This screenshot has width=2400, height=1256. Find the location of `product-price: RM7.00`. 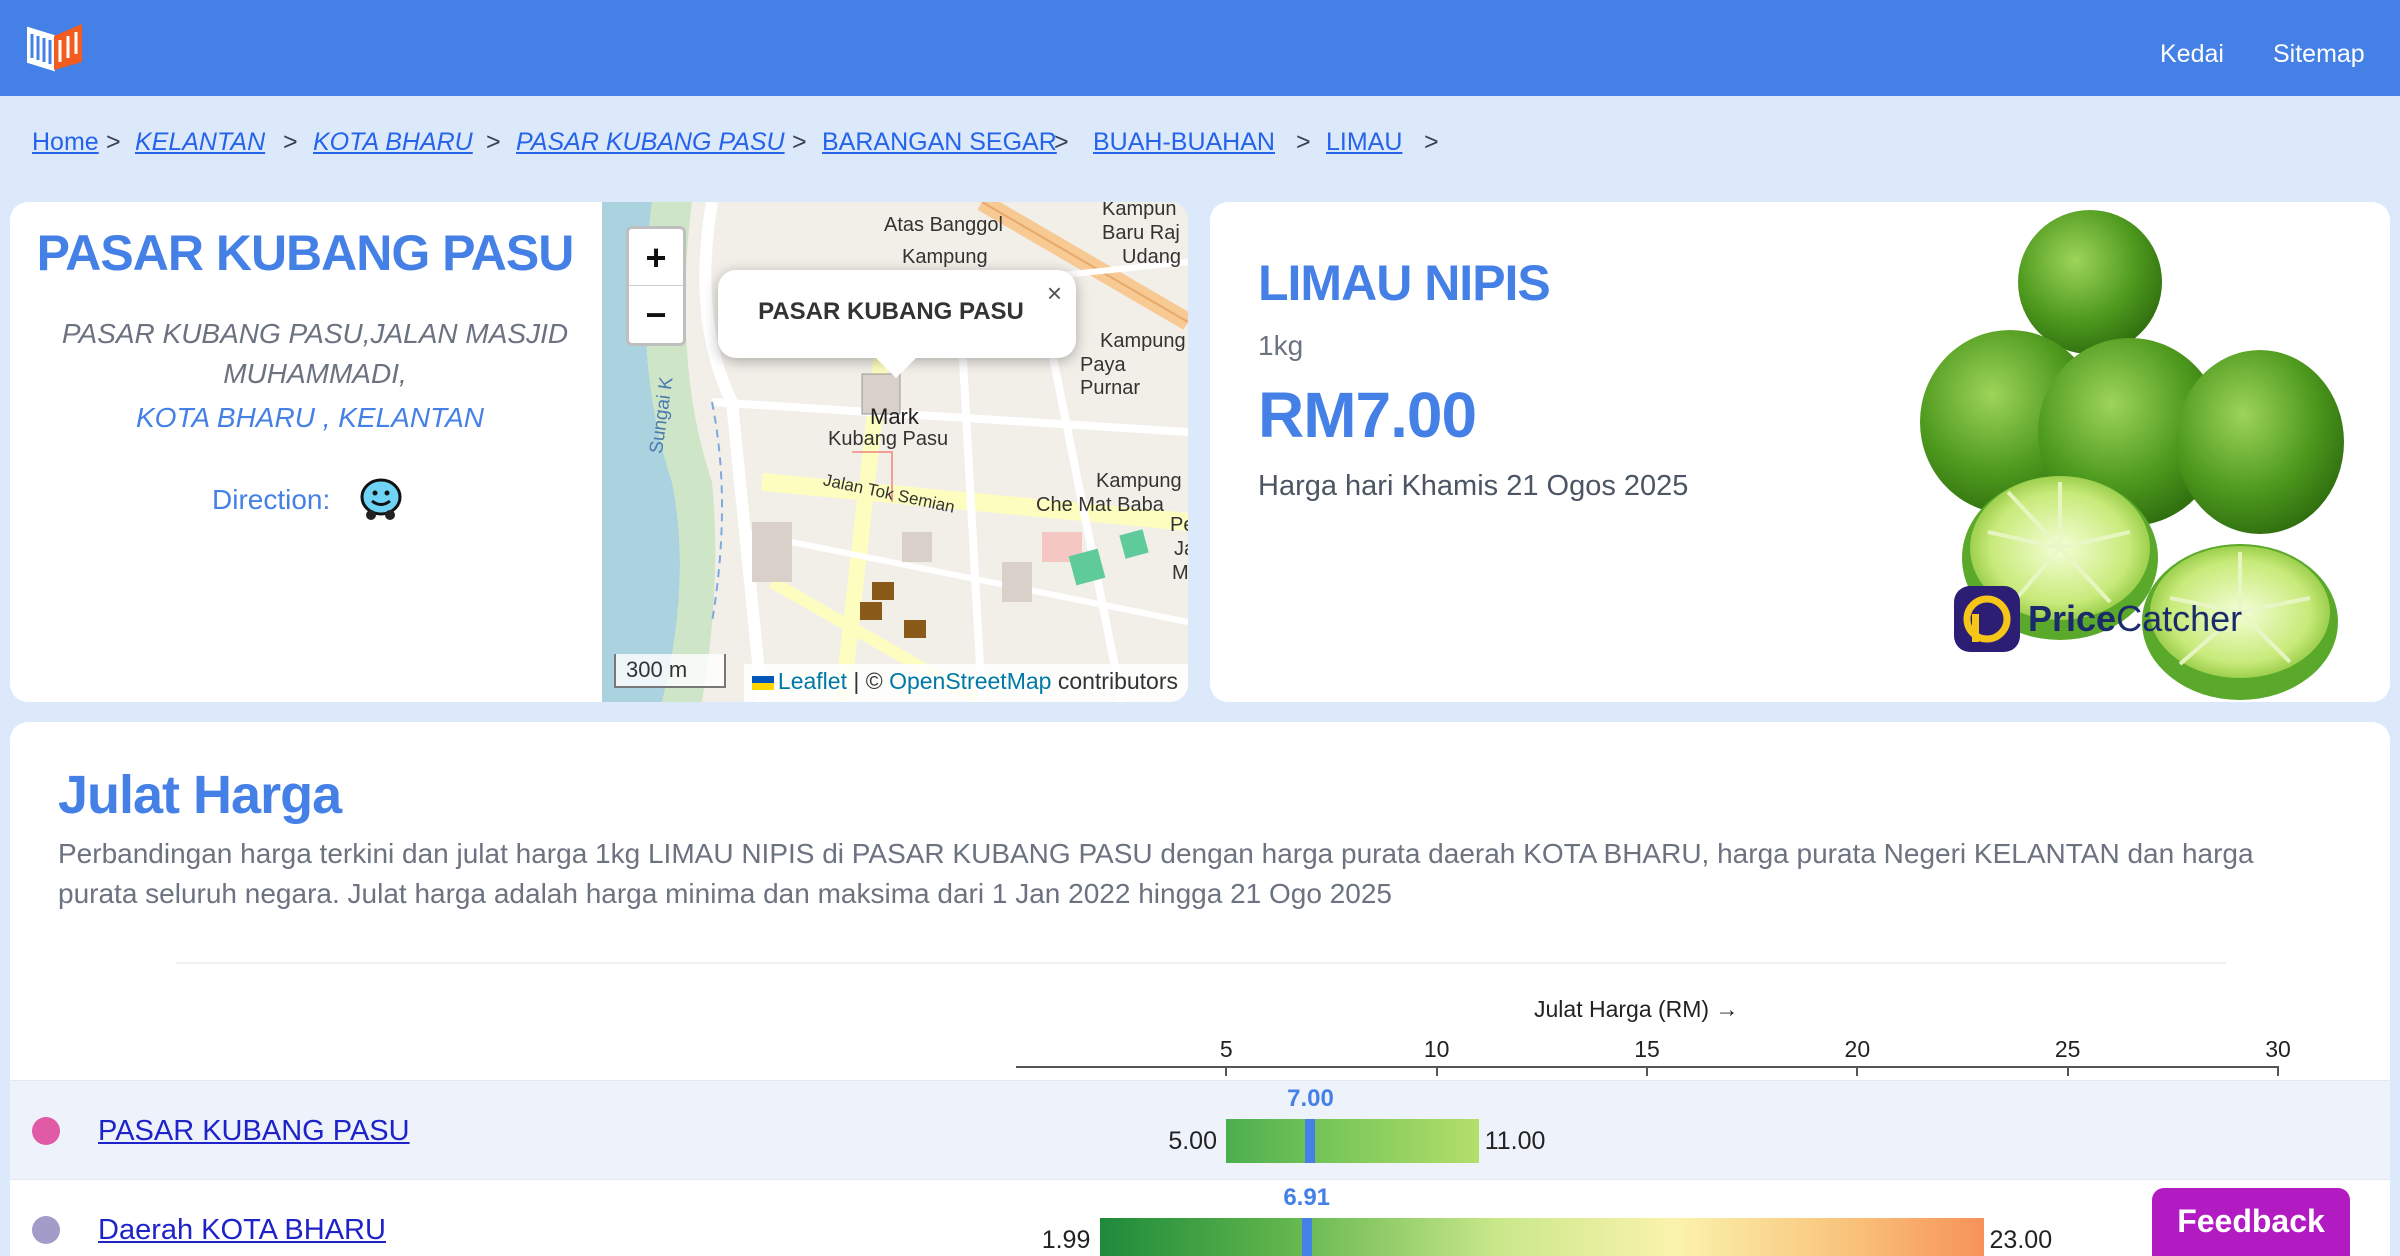

product-price: RM7.00 is located at coordinates (1367, 415).